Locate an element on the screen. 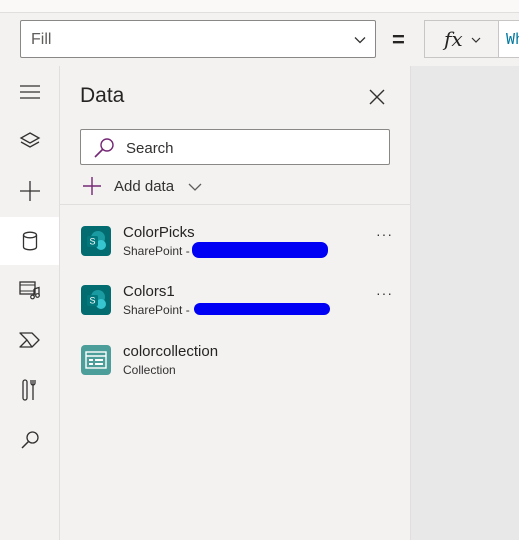  top-strip is located at coordinates (259, 6).